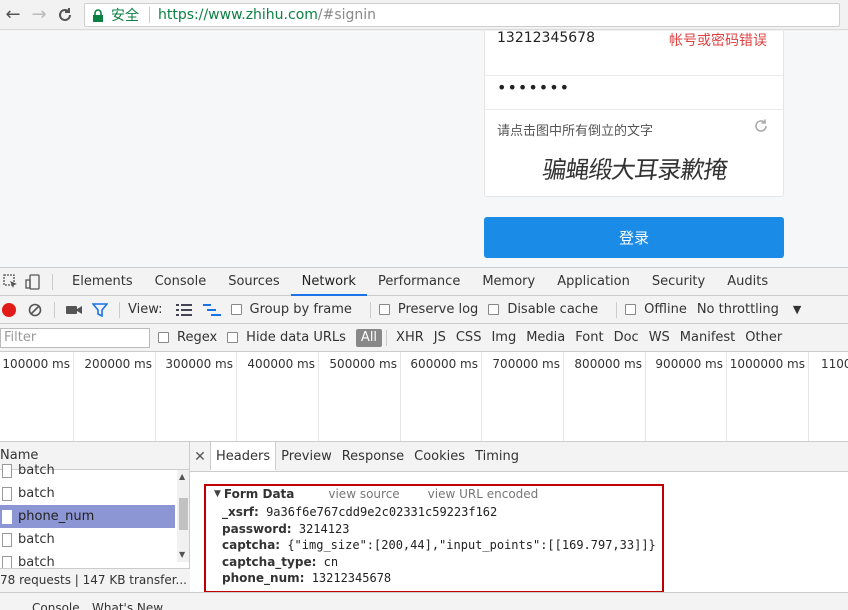 This screenshot has height=610, width=848. Describe the element at coordinates (306, 456) in the screenshot. I see `tab-preview: Preview` at that location.